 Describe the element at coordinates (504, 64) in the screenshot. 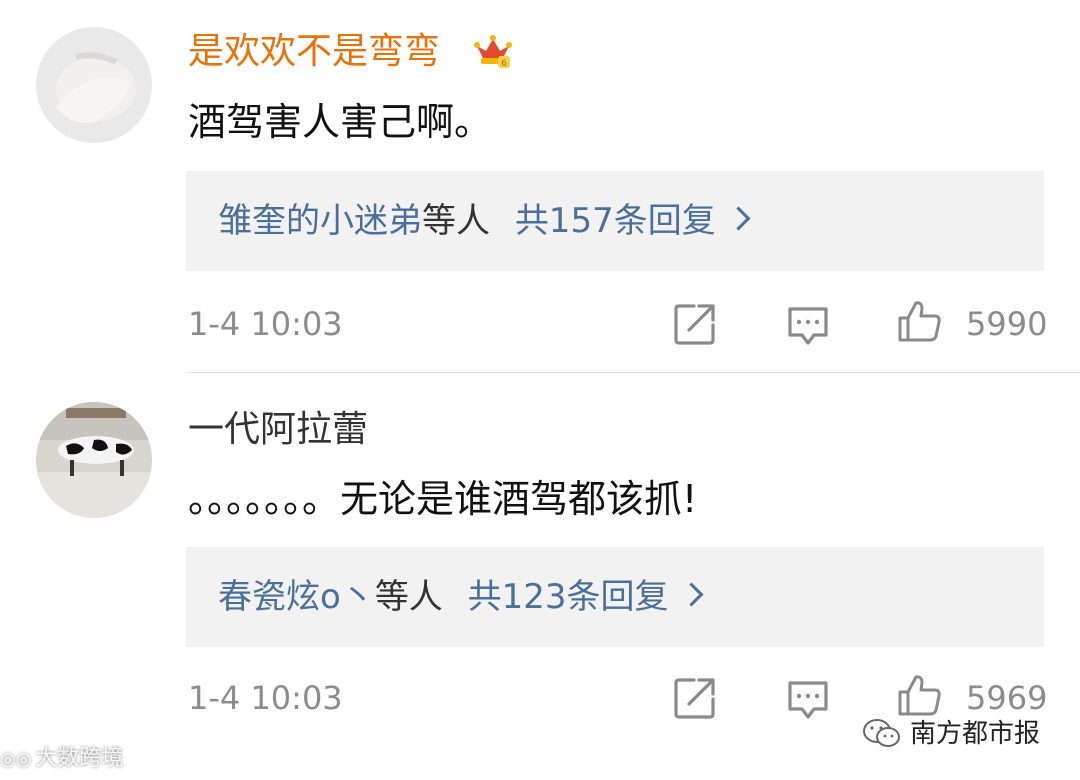

I see `svg-text: 6` at that location.